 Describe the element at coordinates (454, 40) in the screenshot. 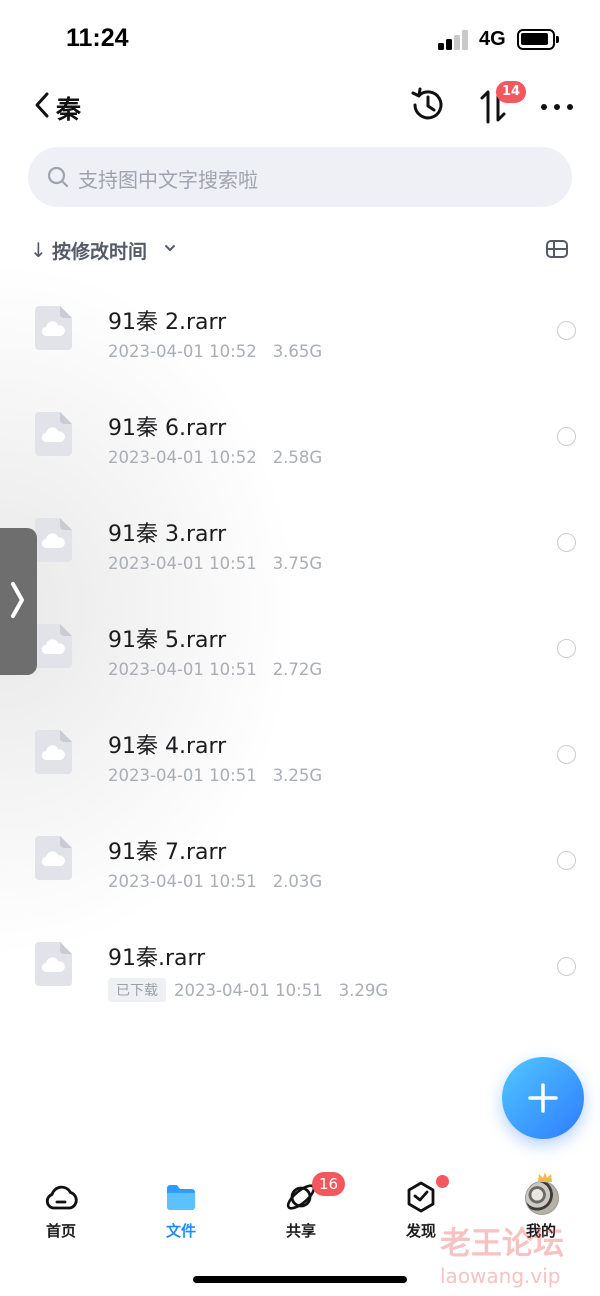

I see `signal-icon` at that location.